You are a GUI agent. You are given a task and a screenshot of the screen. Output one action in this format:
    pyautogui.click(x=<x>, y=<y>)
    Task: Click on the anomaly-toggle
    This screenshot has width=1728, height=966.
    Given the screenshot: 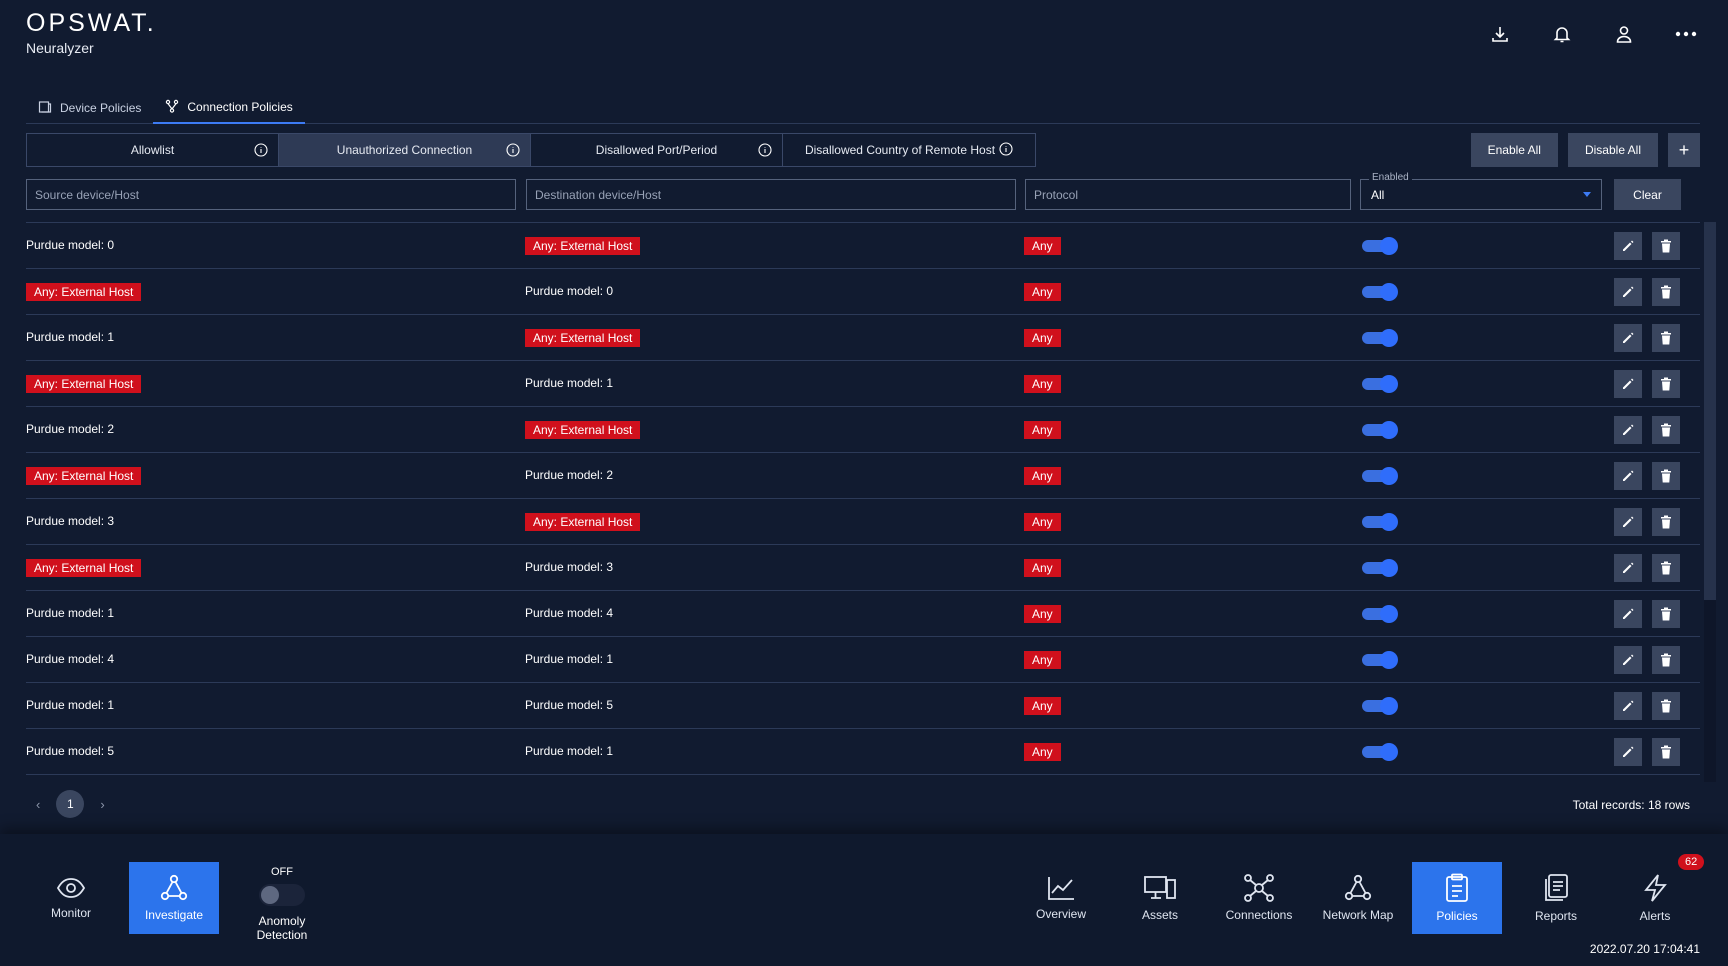 What is the action you would take?
    pyautogui.click(x=282, y=895)
    